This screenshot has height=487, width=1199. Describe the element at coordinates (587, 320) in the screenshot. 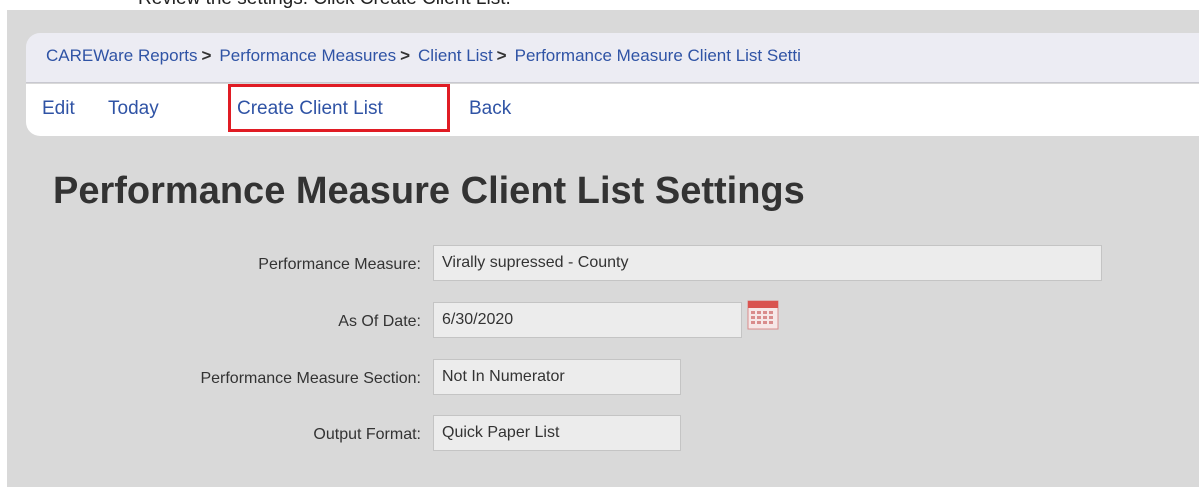

I see `as-of-date-field: 6/30/2020` at that location.